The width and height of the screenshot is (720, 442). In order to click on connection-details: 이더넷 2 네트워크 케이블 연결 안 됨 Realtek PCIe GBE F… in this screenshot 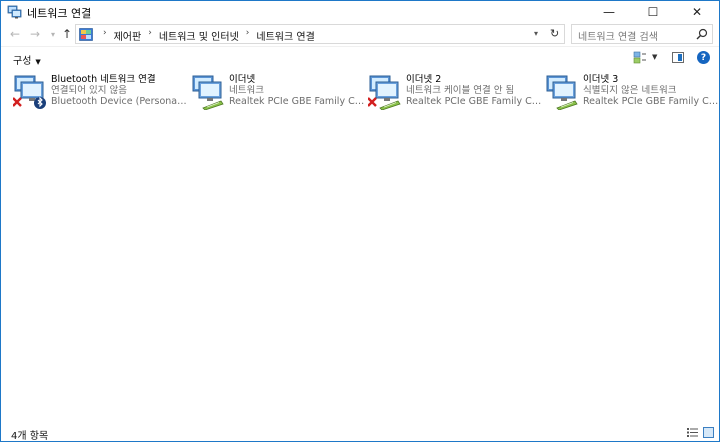, I will do `click(475, 90)`.